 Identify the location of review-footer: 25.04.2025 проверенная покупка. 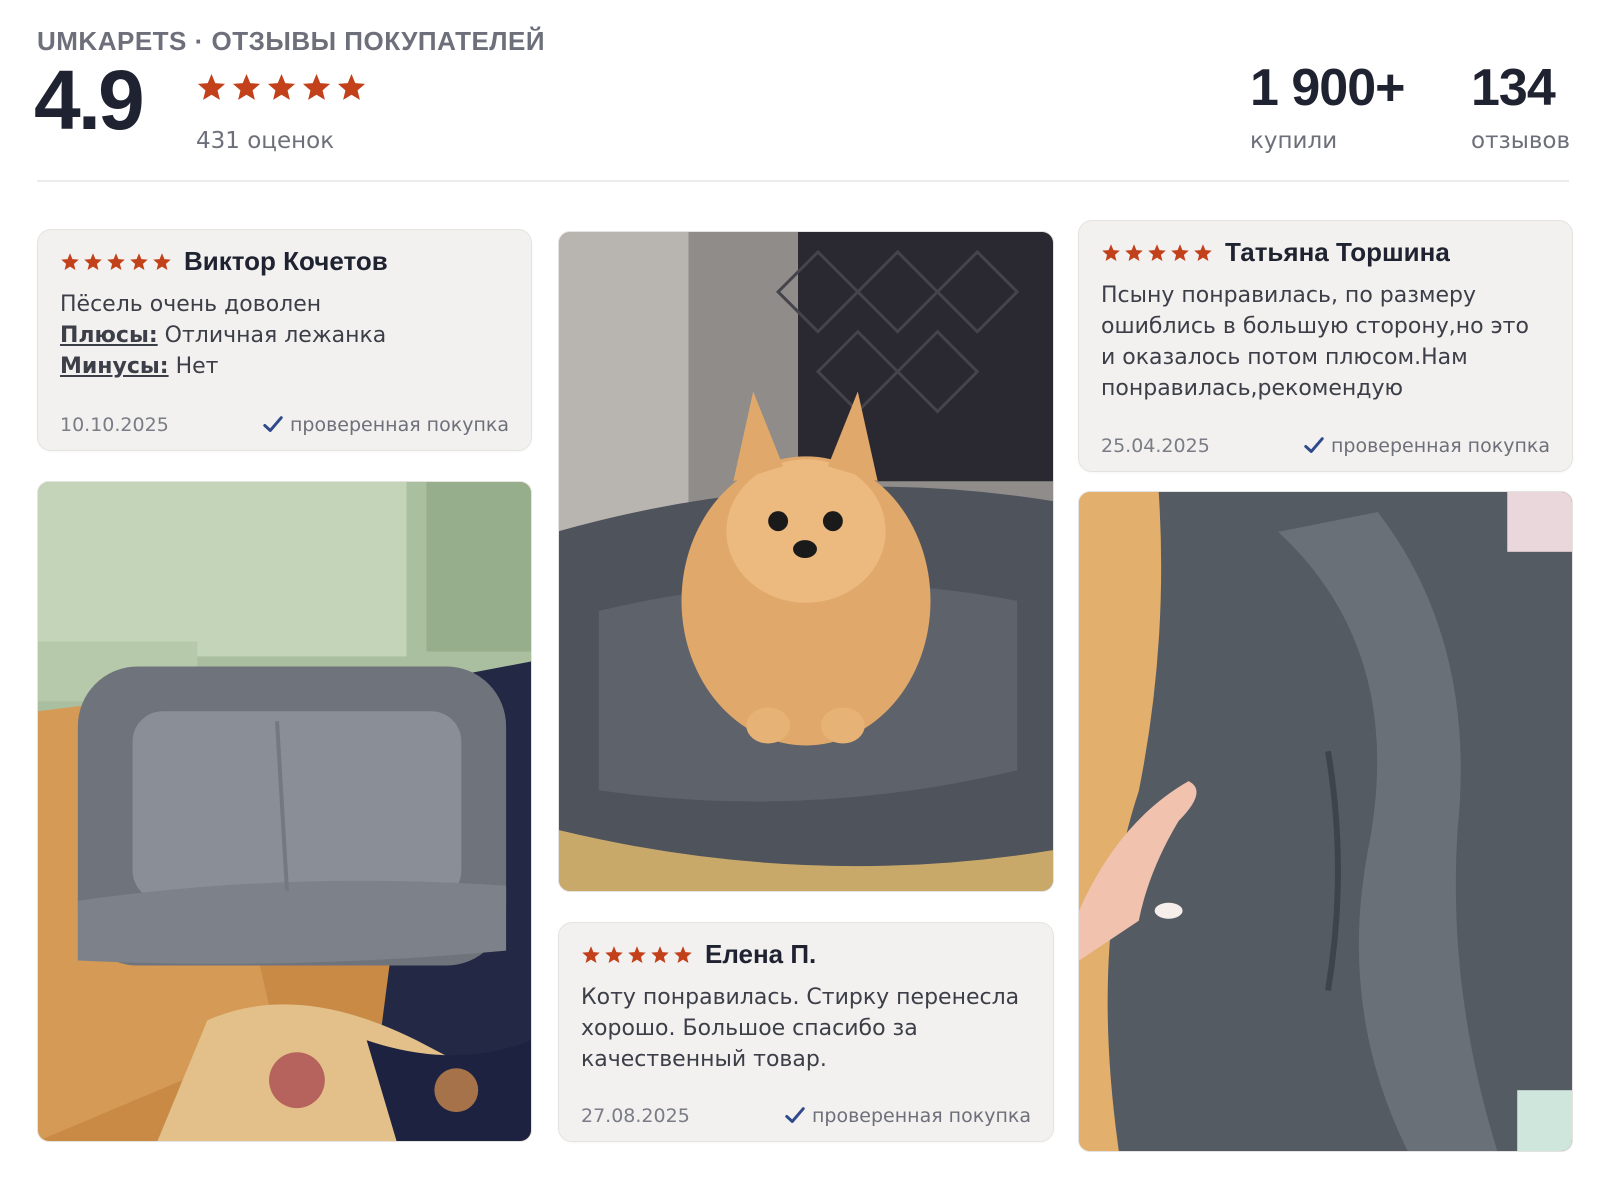
(1325, 446).